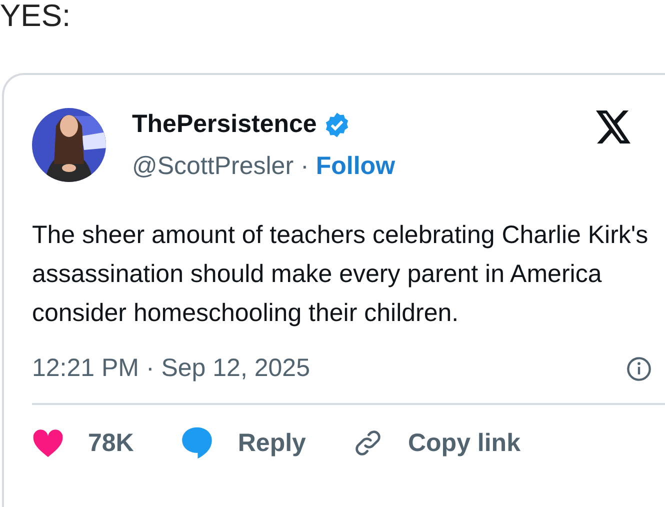  Describe the element at coordinates (356, 166) in the screenshot. I see `follow-link: Follow` at that location.